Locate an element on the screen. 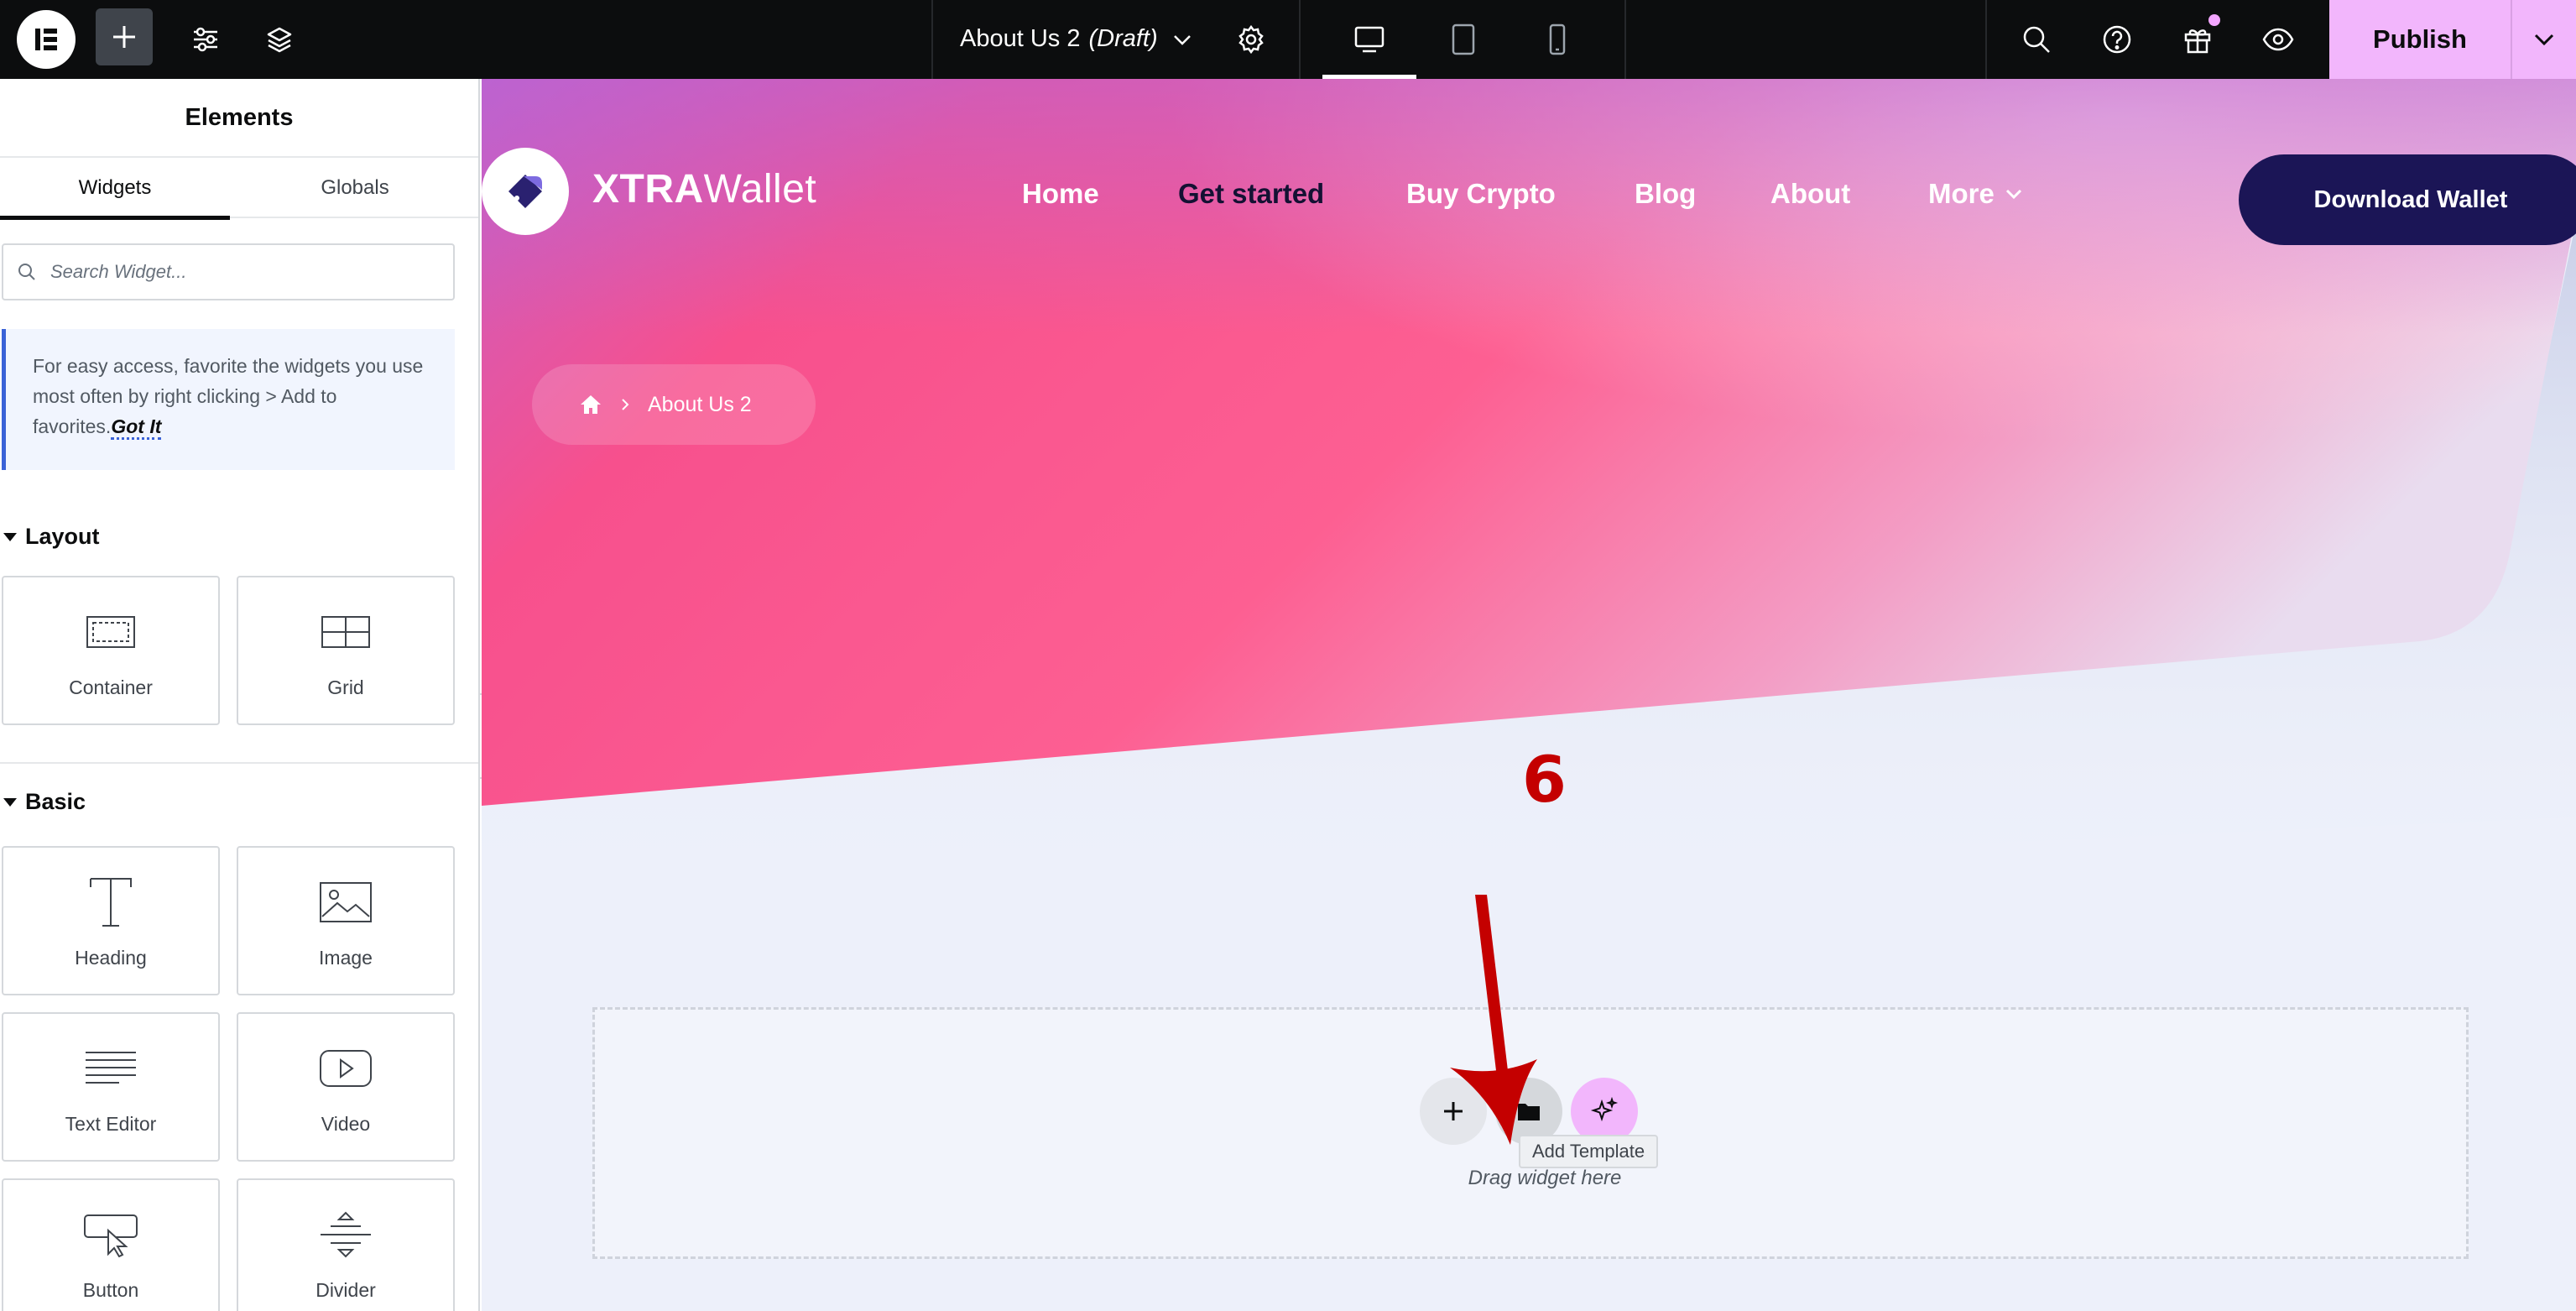 The width and height of the screenshot is (2576, 1311). elementor-logo-icon is located at coordinates (46, 39).